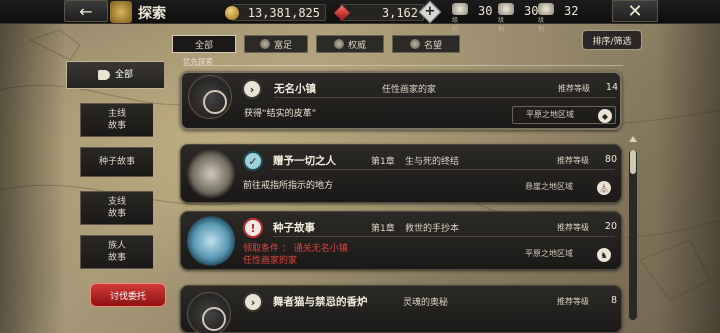  I want to click on ticket-value: 32, so click(571, 11).